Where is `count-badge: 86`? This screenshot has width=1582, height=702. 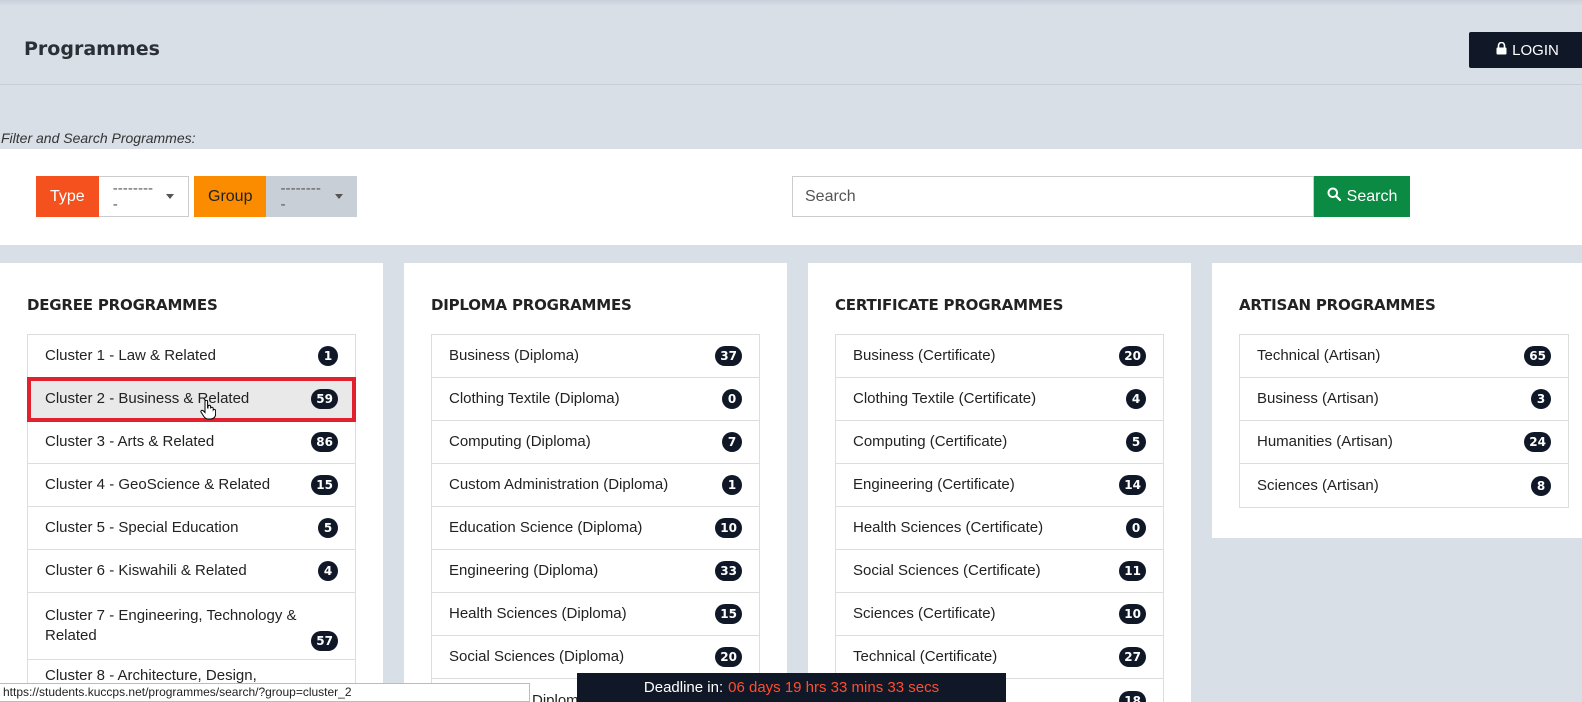
count-badge: 86 is located at coordinates (324, 442).